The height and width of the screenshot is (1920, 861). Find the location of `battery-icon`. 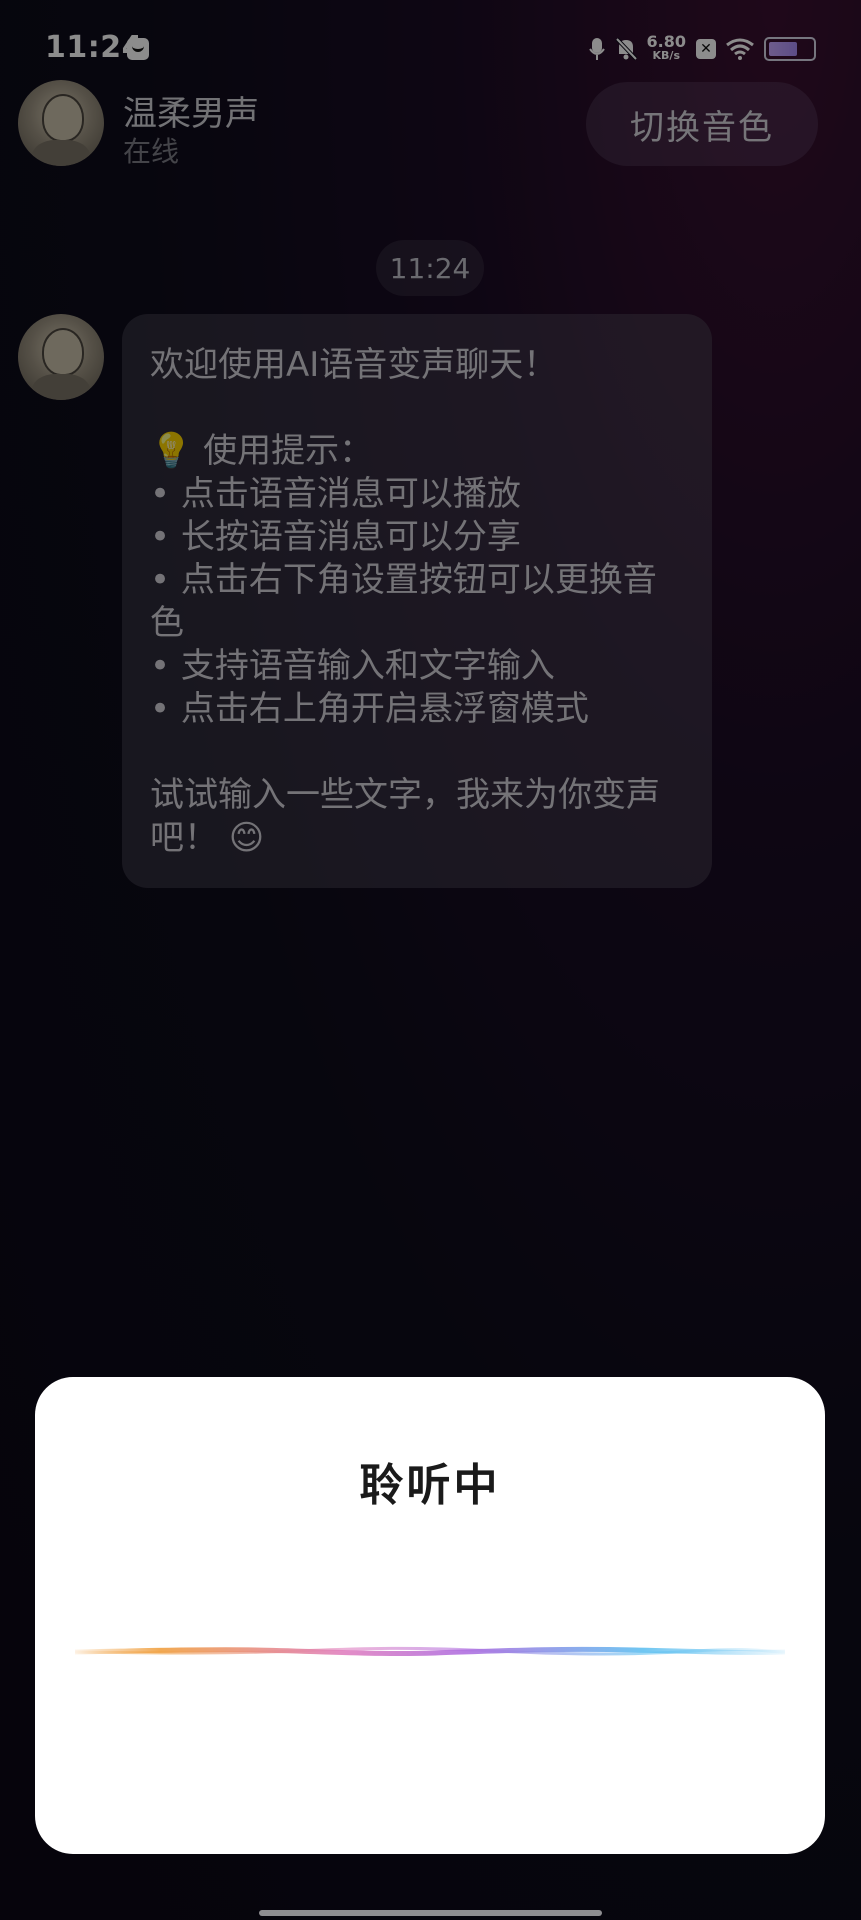

battery-icon is located at coordinates (790, 49).